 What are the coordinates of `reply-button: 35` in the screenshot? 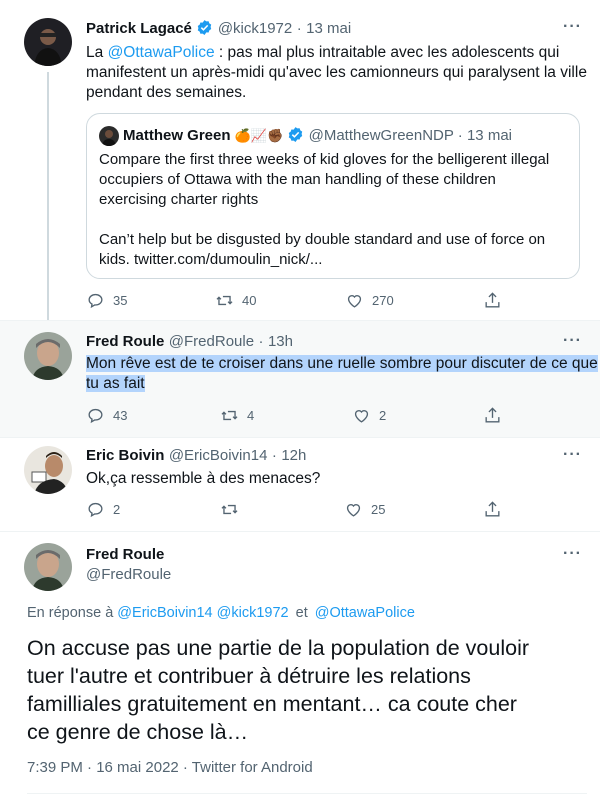 It's located at (106, 300).